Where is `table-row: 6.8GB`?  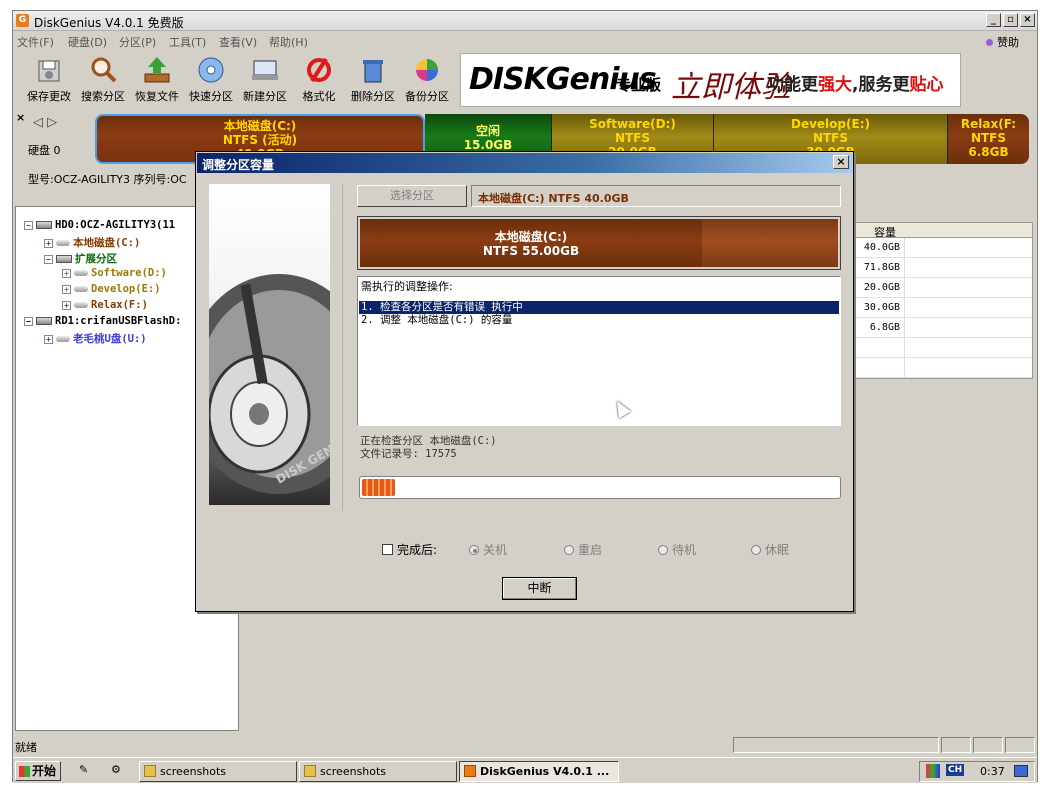
table-row: 6.8GB is located at coordinates (942, 328).